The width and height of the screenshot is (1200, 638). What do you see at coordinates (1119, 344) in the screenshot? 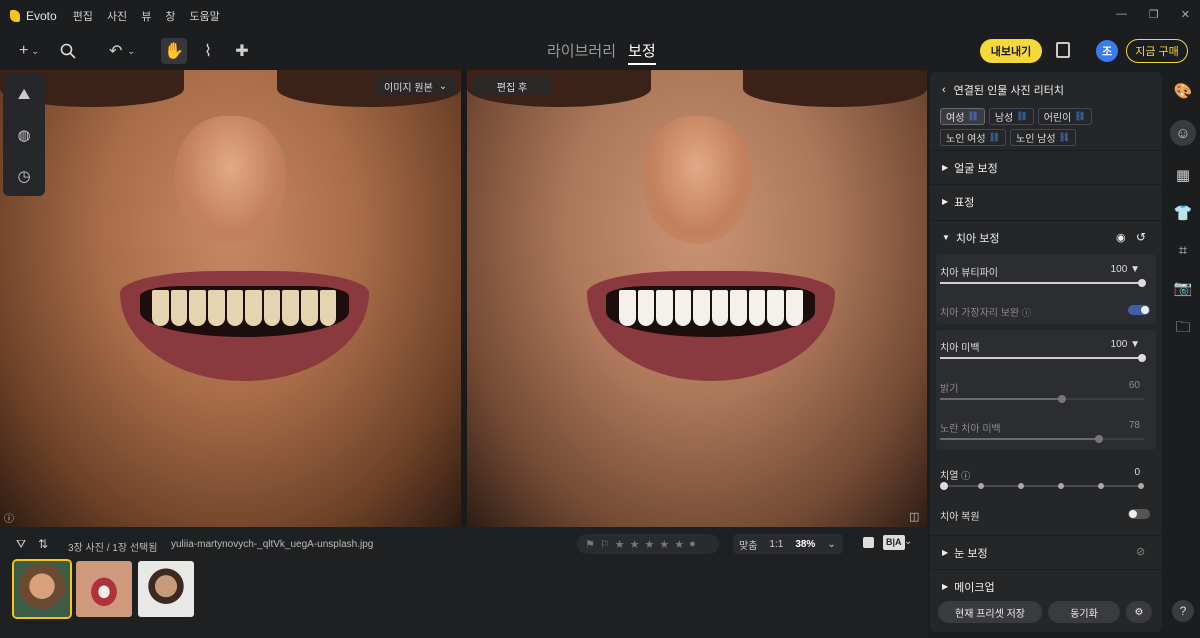
I see `teeth-whiten-value: 100` at bounding box center [1119, 344].